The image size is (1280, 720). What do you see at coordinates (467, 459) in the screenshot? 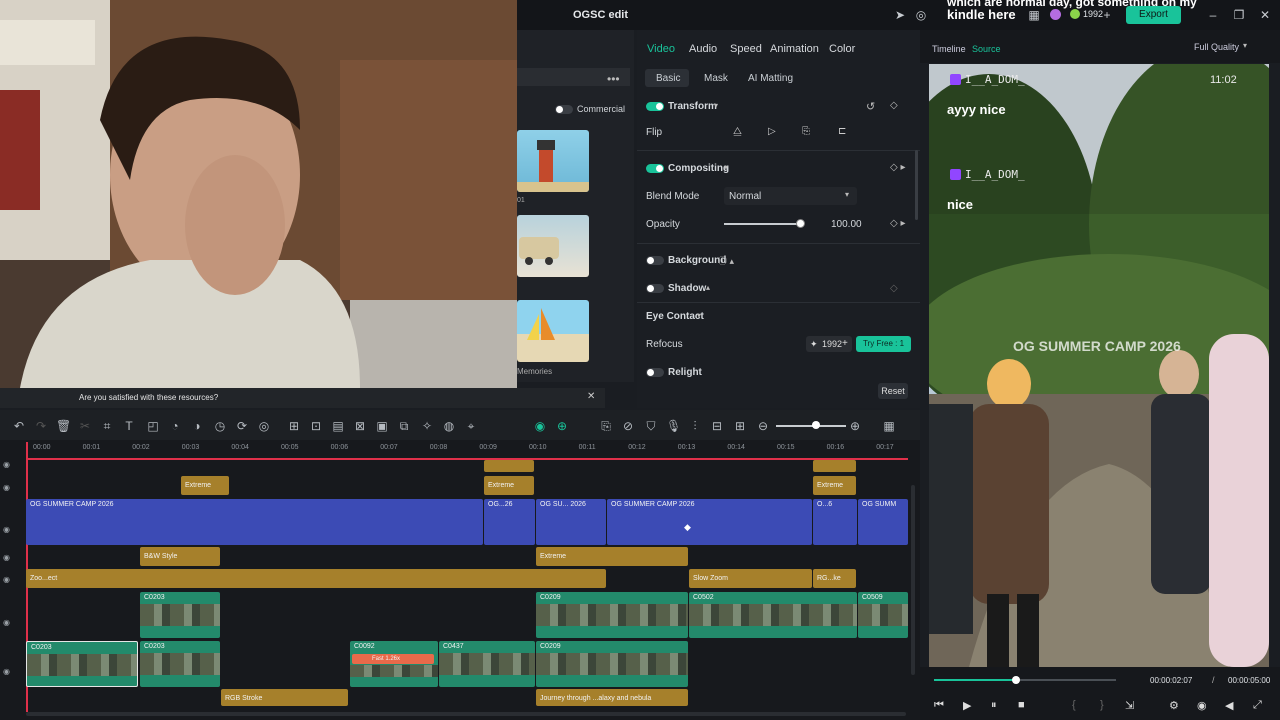
I see `work-area-bar` at bounding box center [467, 459].